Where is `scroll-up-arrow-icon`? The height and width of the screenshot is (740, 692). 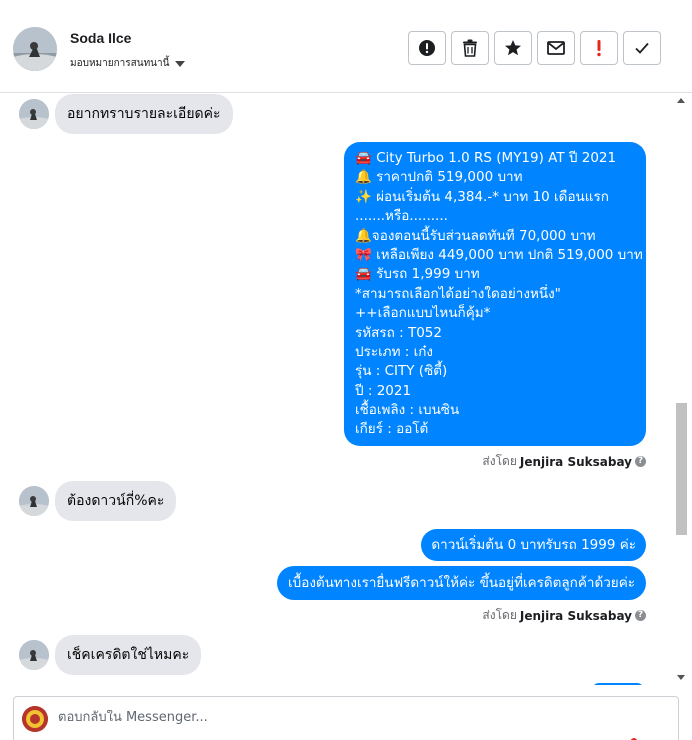
scroll-up-arrow-icon is located at coordinates (681, 100).